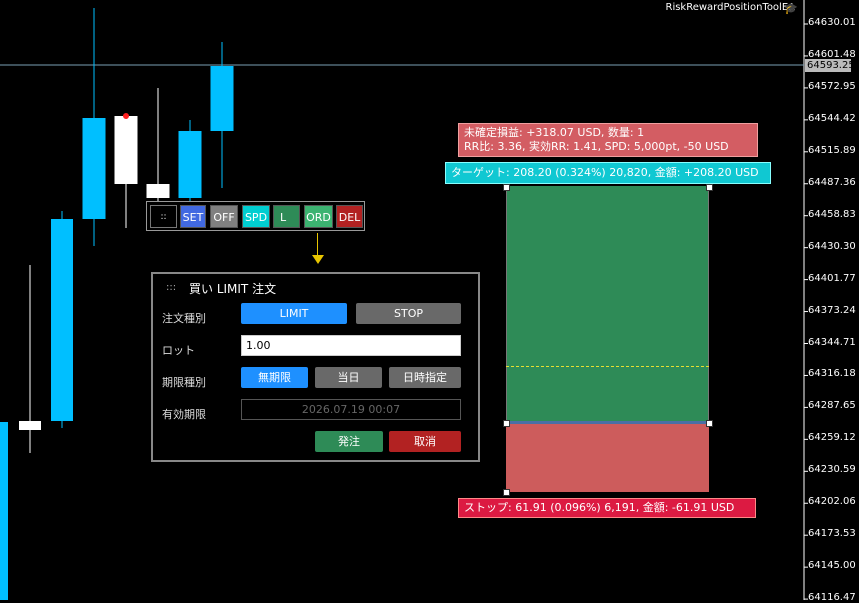 This screenshot has height=603, width=859. What do you see at coordinates (832, 597) in the screenshot?
I see `price-axis-label: 64116.47` at bounding box center [832, 597].